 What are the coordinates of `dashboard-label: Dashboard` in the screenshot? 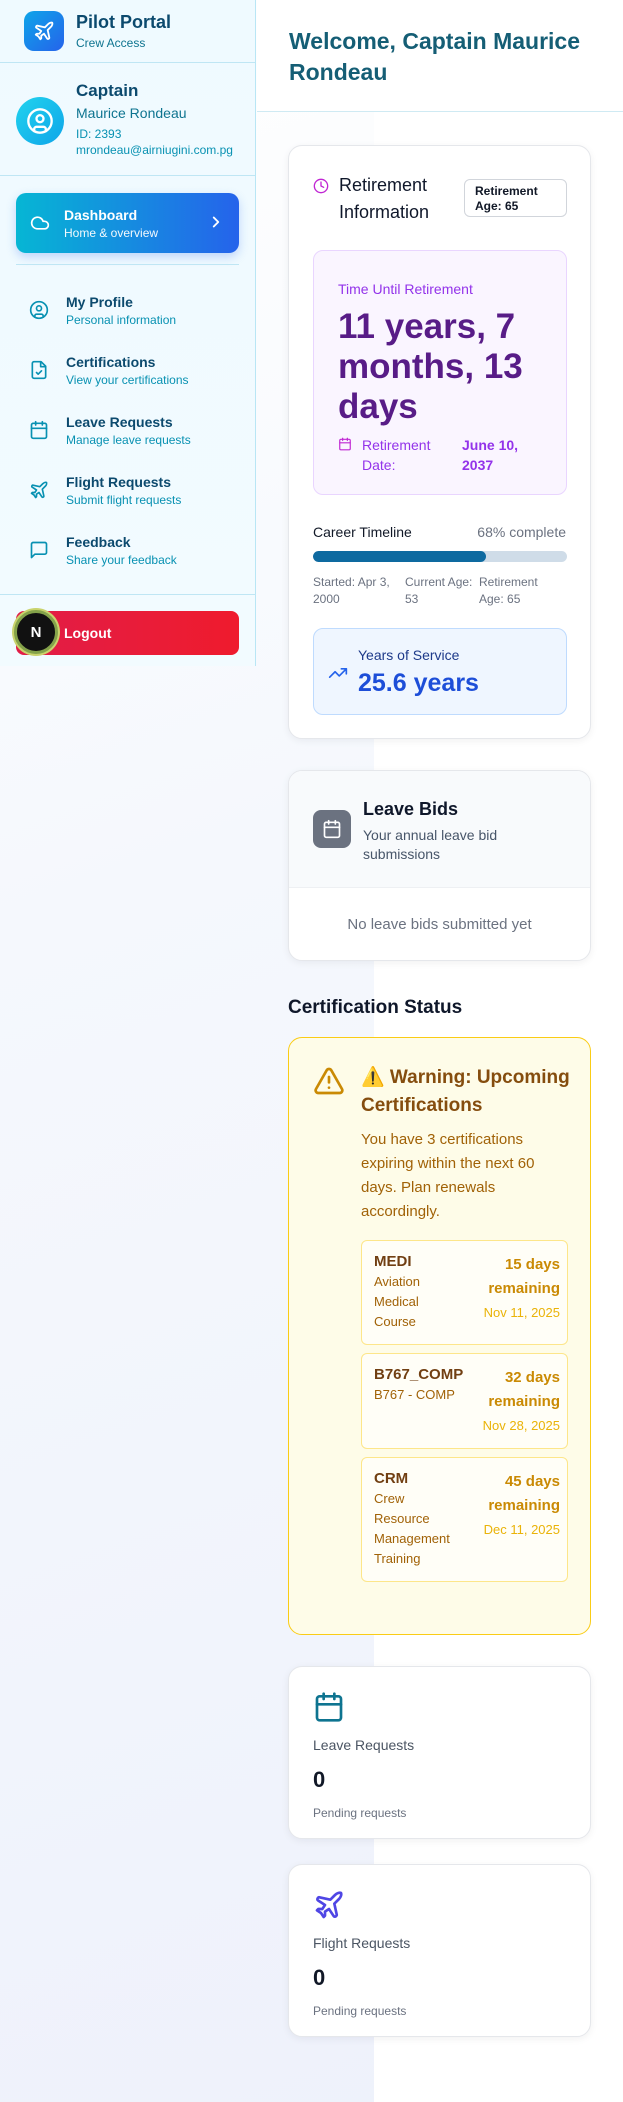 It's located at (101, 214).